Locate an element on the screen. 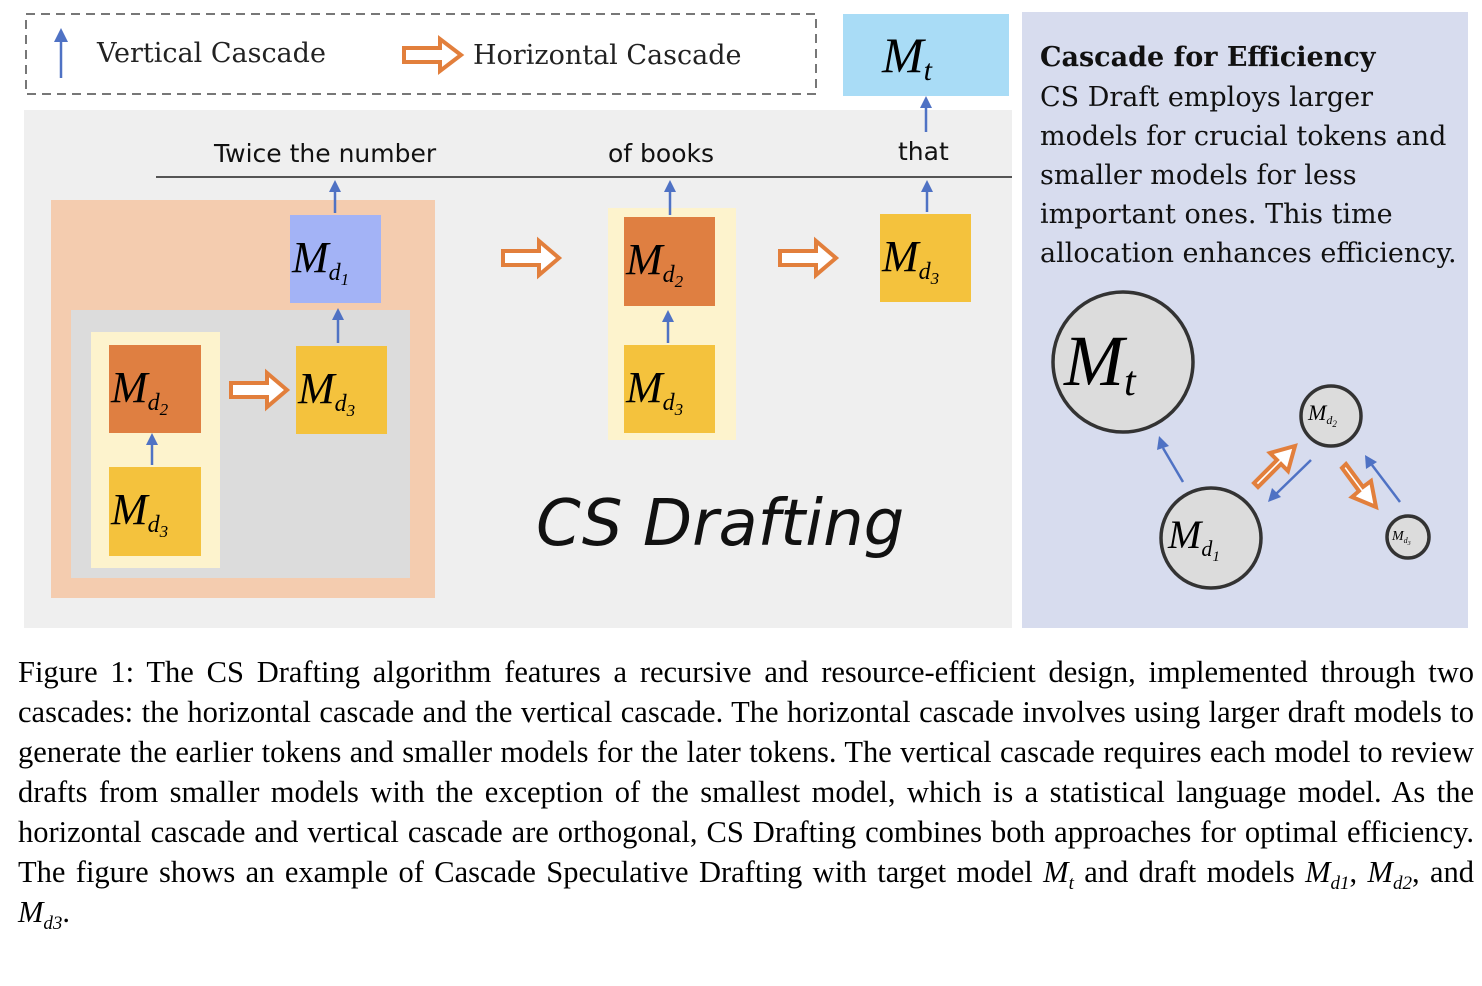  horizontal-arrow-icon is located at coordinates (433, 55).